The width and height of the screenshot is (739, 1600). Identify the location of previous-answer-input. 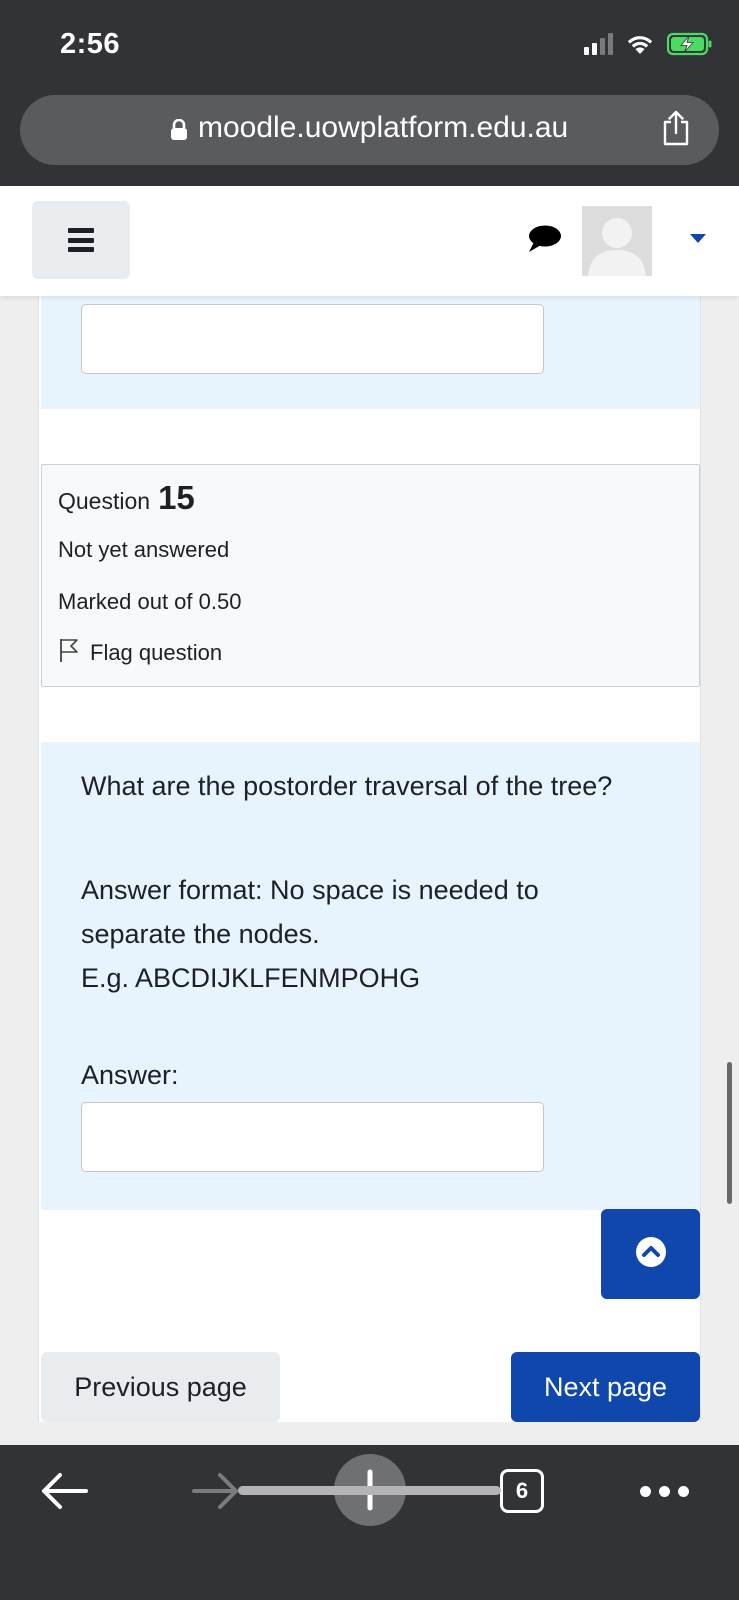
(312, 339).